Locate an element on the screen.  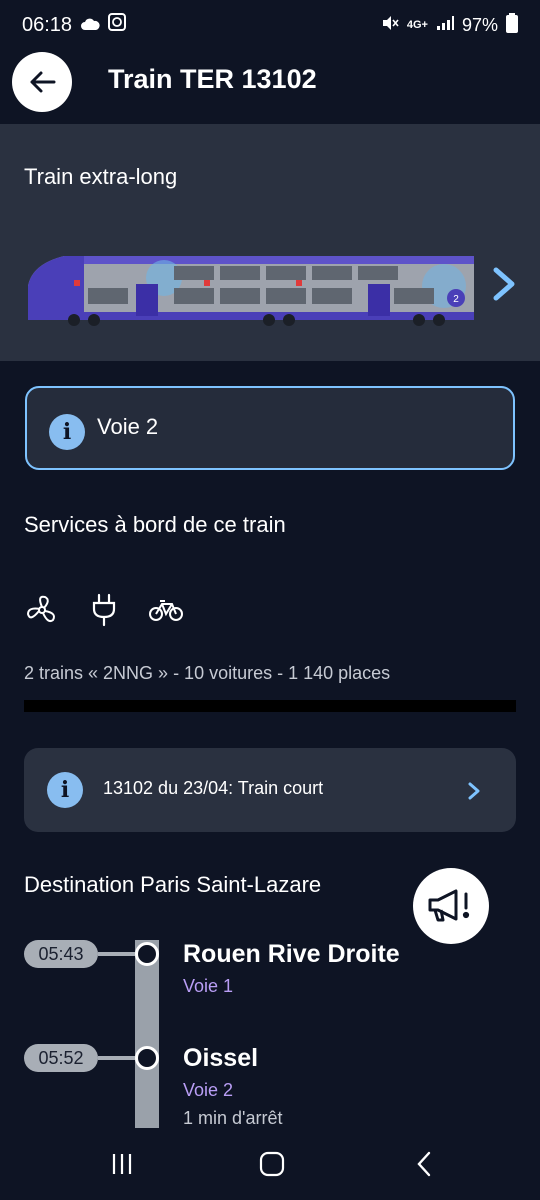
timeline-line is located at coordinates (147, 1034).